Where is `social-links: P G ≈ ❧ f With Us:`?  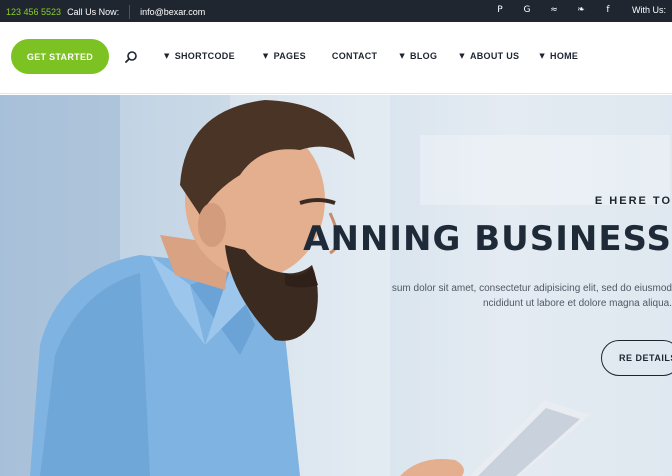 social-links: P G ≈ ❧ f With Us: is located at coordinates (580, 10).